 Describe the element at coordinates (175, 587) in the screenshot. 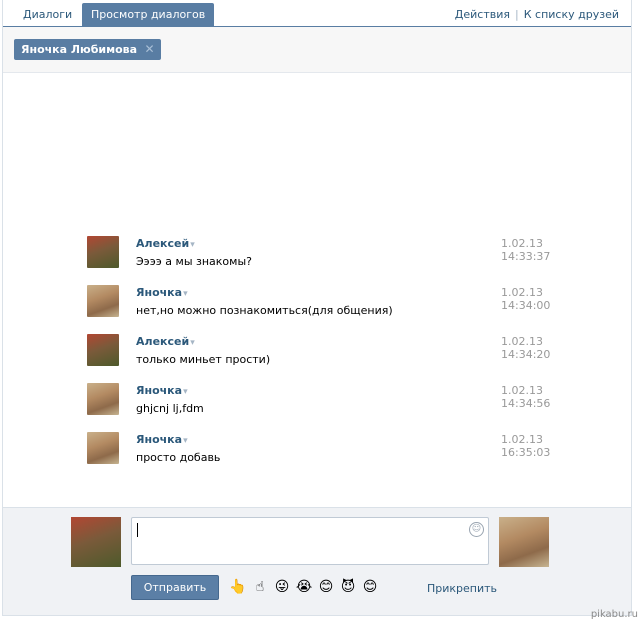

I see `send-button: Отправить` at that location.